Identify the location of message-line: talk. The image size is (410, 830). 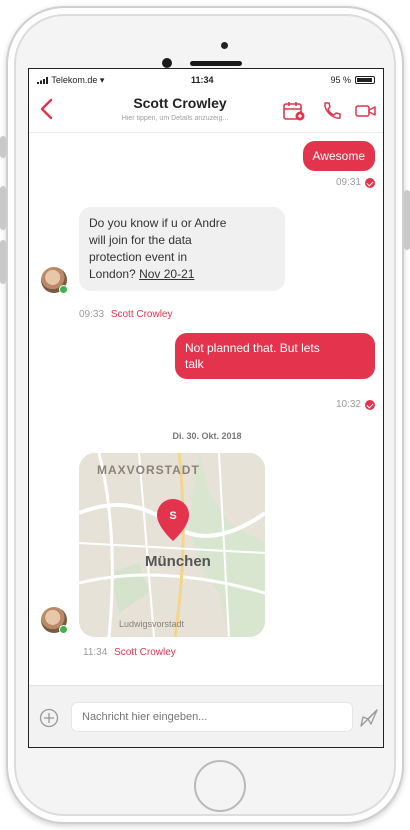
(194, 364).